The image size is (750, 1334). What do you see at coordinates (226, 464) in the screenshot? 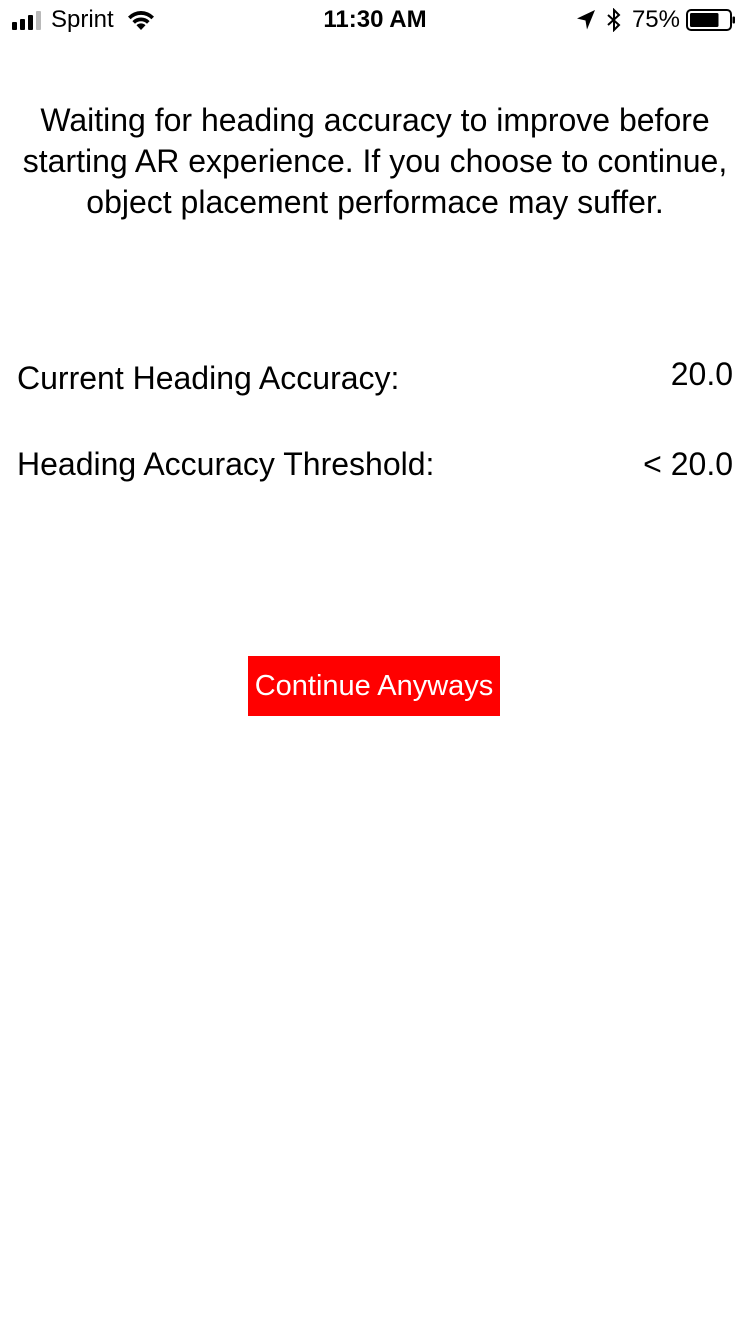
I see `heading-accuracy-threshold-label: Heading Accuracy Threshold:` at bounding box center [226, 464].